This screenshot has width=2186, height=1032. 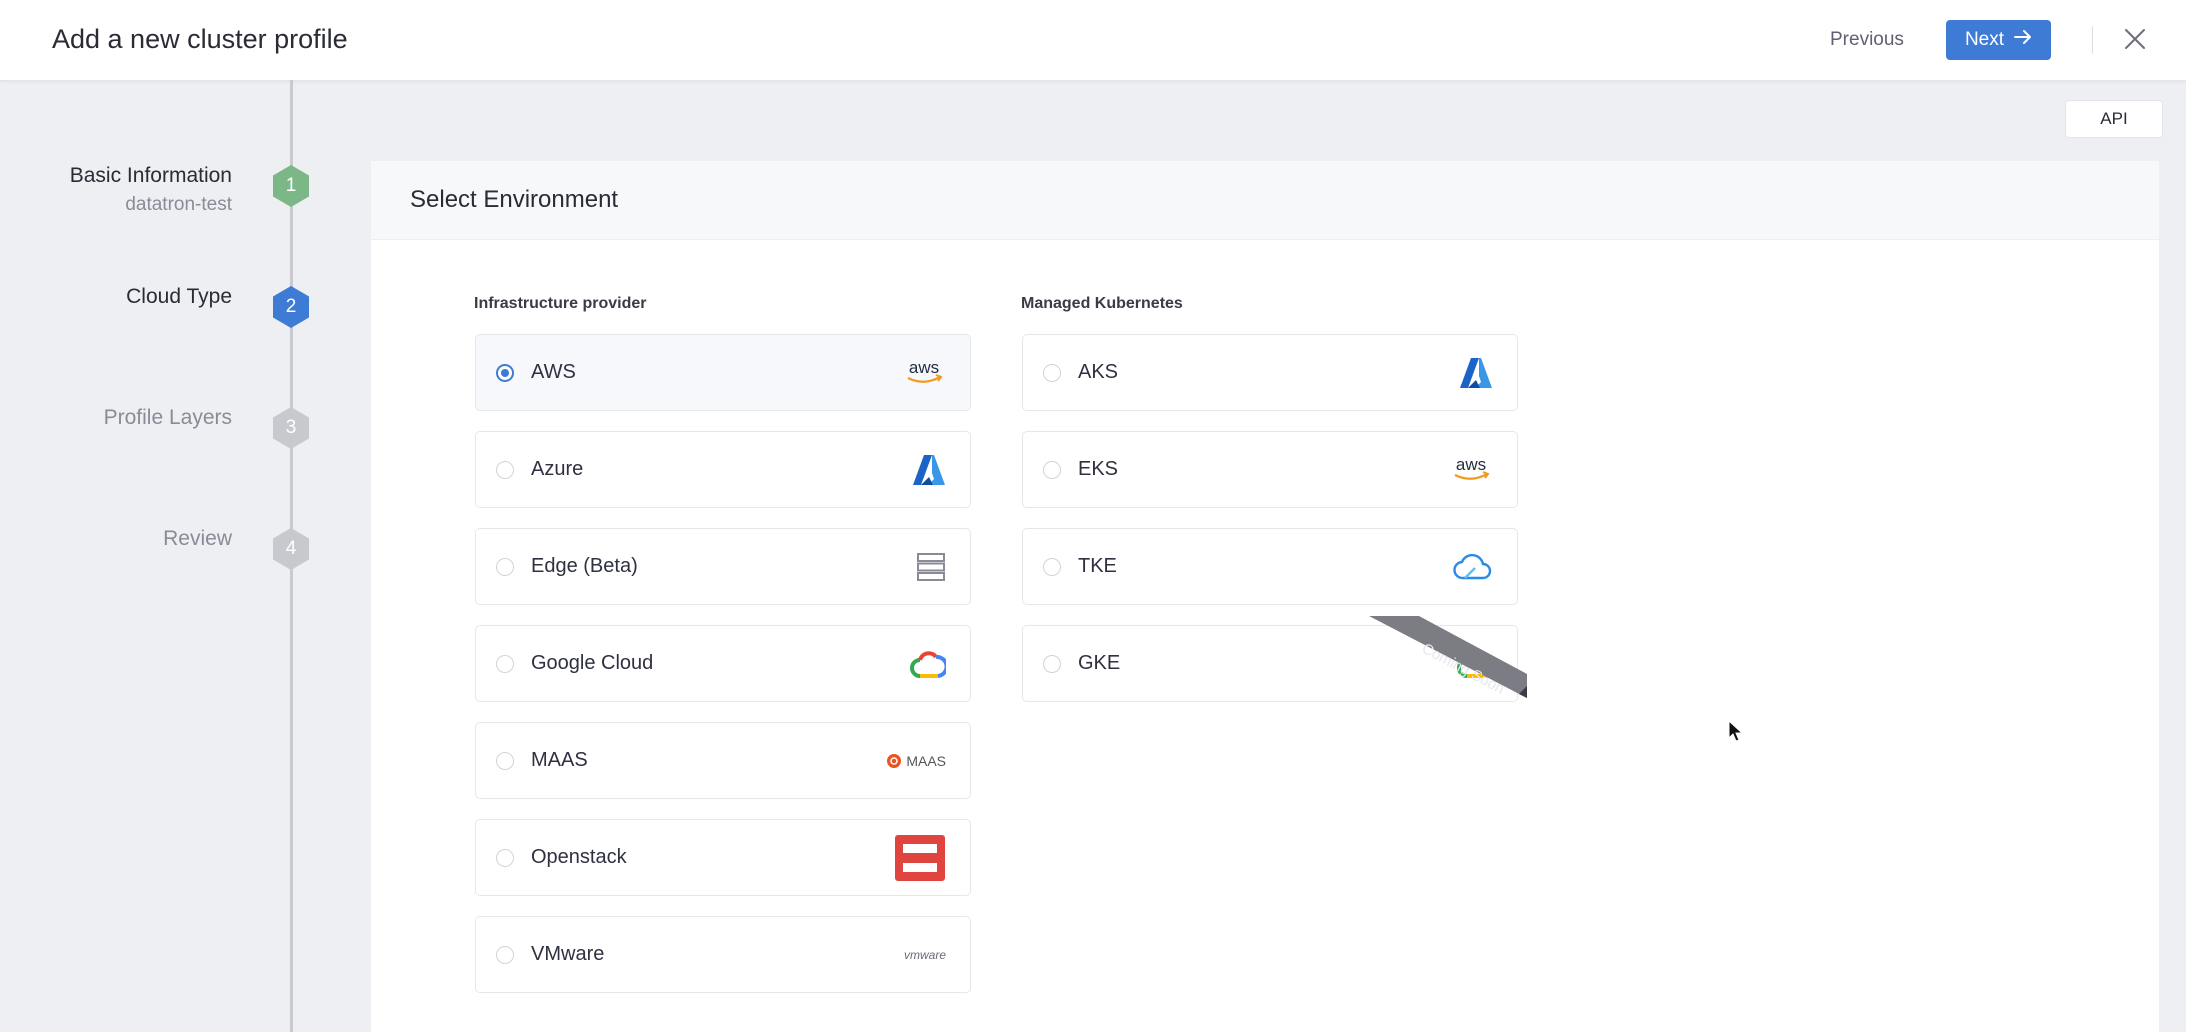 I want to click on arrow-right-icon, so click(x=2023, y=40).